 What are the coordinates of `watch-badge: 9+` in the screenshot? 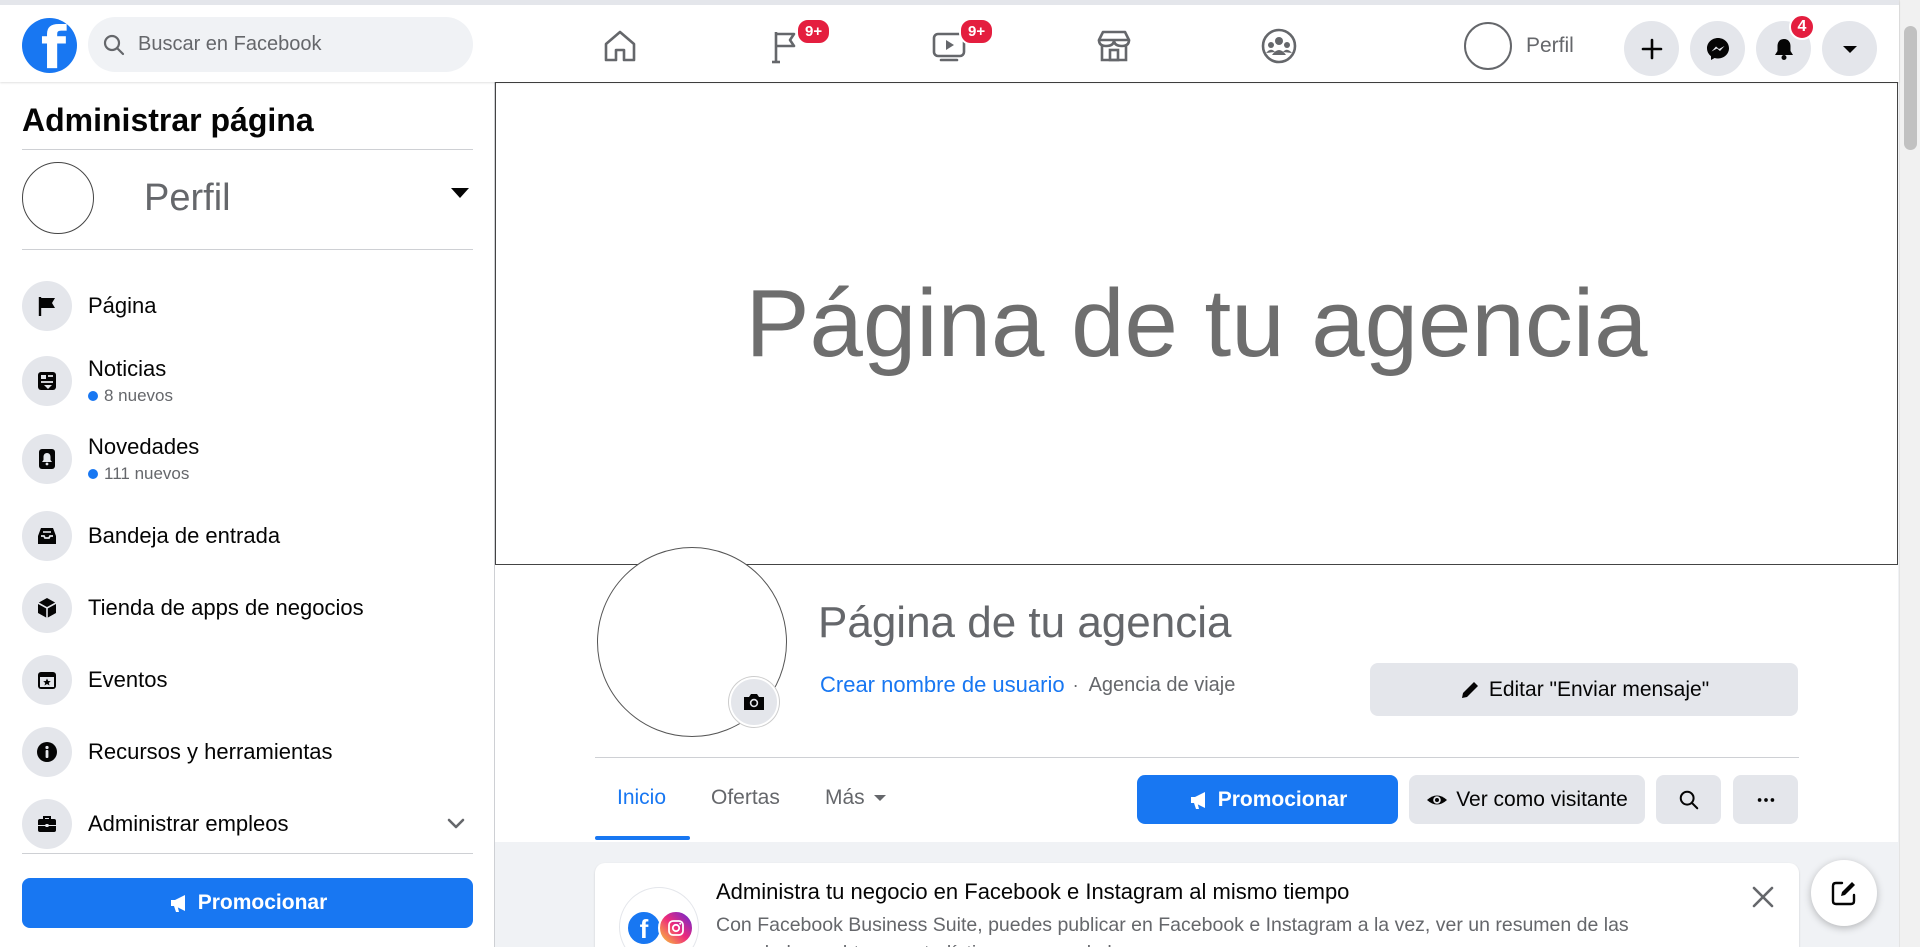 It's located at (977, 31).